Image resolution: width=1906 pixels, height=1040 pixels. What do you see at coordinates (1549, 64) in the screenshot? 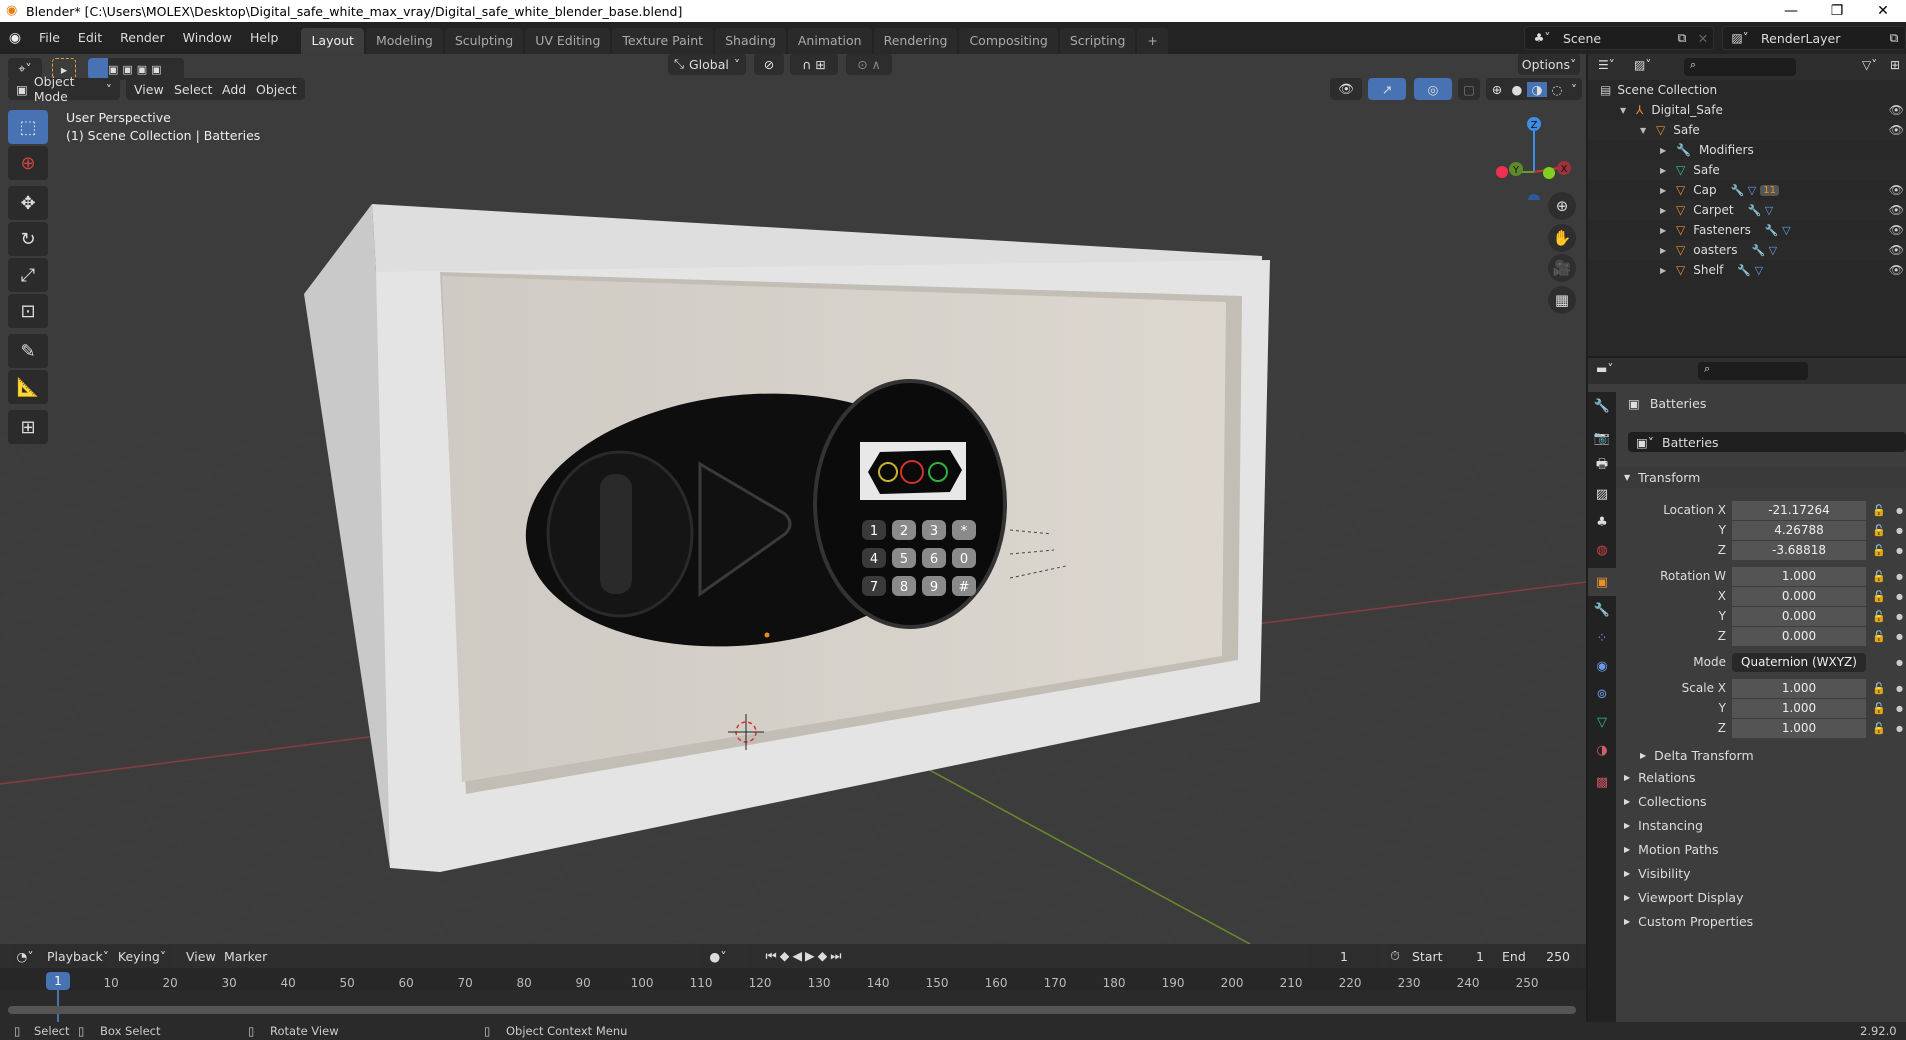
I see `options-button: Options ˅` at bounding box center [1549, 64].